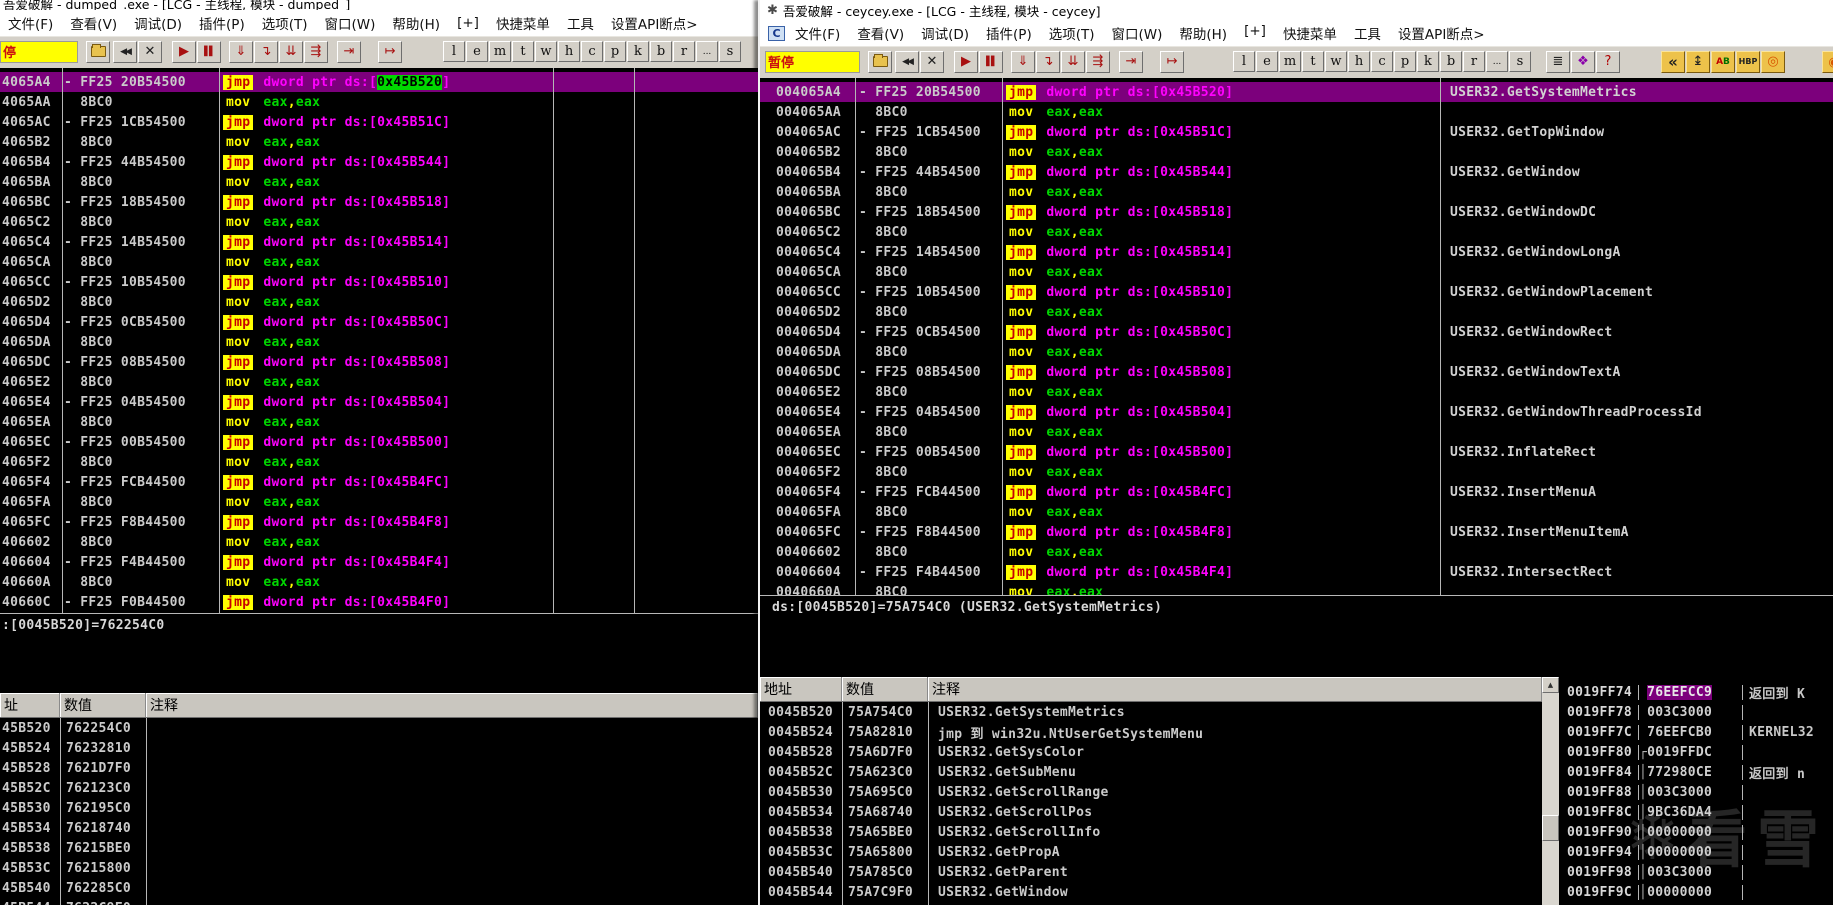 This screenshot has height=905, width=1833. What do you see at coordinates (379, 182) in the screenshot?
I see `disasm-row: 4065BA 8BC0 mov eax, eax` at bounding box center [379, 182].